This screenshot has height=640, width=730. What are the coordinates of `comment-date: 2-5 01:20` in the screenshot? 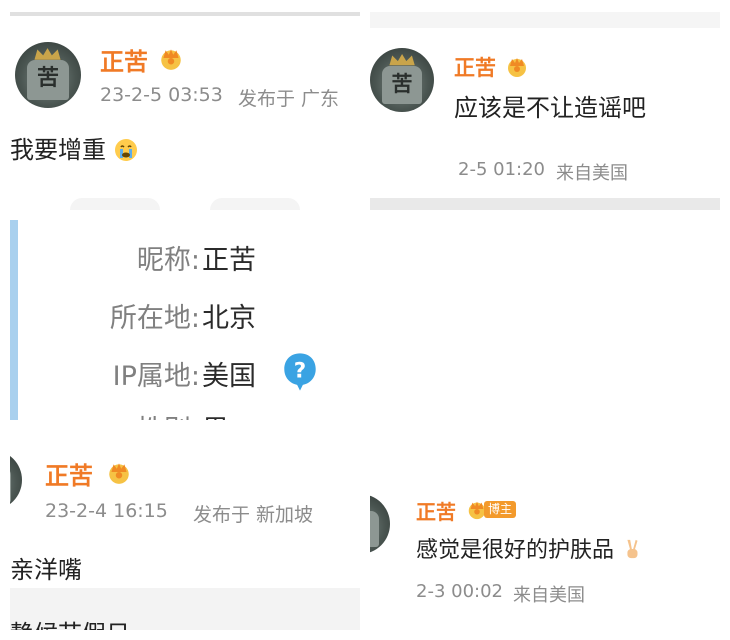 It's located at (501, 169).